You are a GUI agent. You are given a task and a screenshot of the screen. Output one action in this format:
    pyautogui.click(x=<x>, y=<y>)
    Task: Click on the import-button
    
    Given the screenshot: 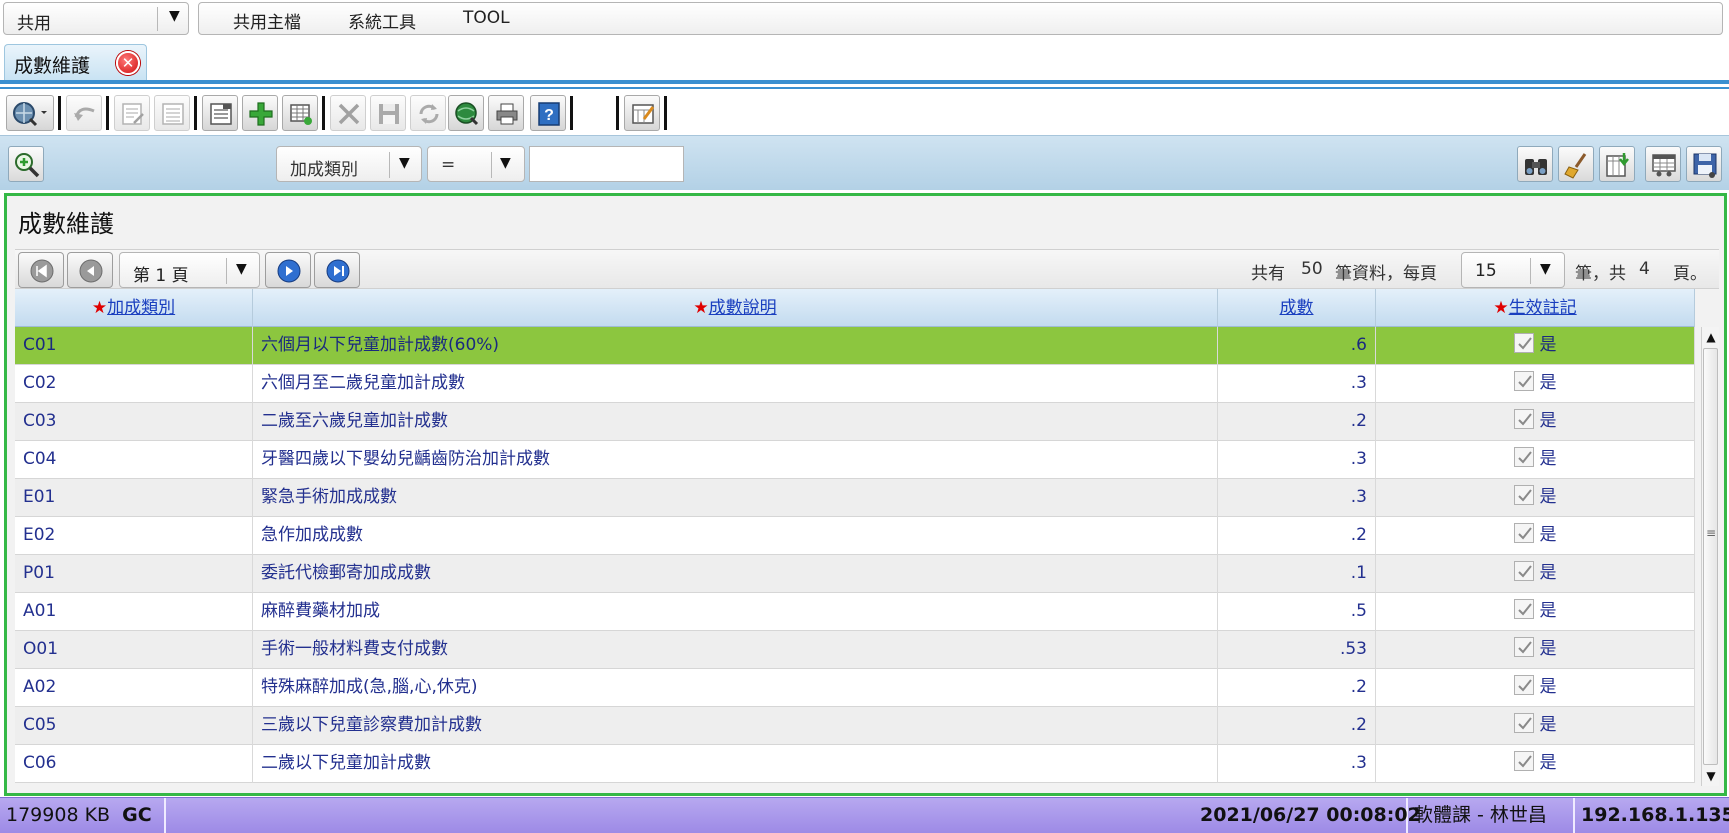 What is the action you would take?
    pyautogui.click(x=1617, y=164)
    